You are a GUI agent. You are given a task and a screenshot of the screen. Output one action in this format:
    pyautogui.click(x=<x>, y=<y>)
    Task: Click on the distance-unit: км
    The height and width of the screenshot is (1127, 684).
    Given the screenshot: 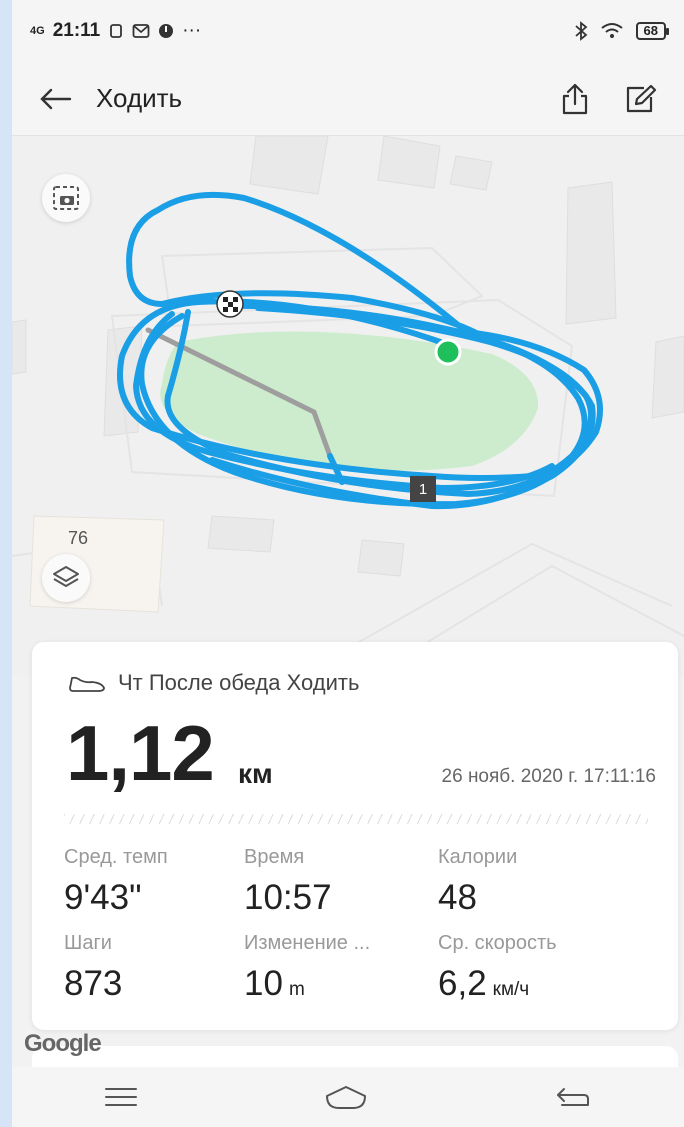 What is the action you would take?
    pyautogui.click(x=255, y=773)
    